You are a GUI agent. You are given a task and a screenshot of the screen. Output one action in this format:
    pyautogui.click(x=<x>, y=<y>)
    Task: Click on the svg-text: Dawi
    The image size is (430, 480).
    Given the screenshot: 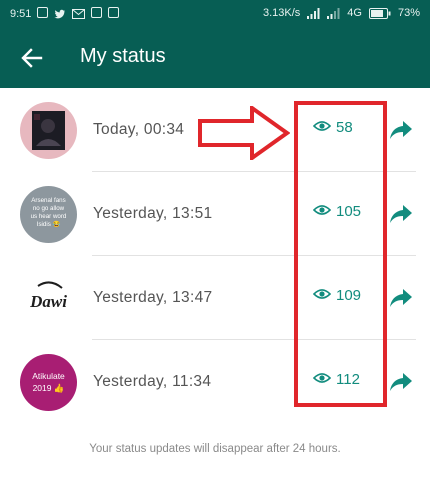 What is the action you would take?
    pyautogui.click(x=48, y=301)
    